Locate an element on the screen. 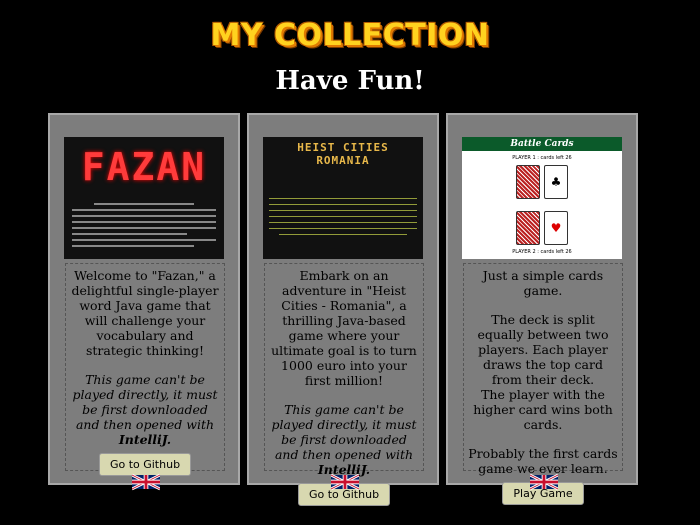 Image resolution: width=700 pixels, height=525 pixels. card-face: ♣ is located at coordinates (556, 182).